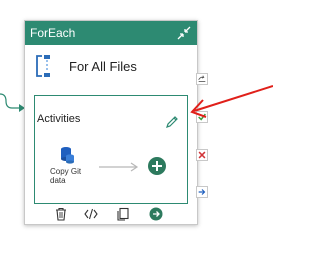 Image resolution: width=320 pixels, height=261 pixels. What do you see at coordinates (12, 102) in the screenshot?
I see `input-connector` at bounding box center [12, 102].